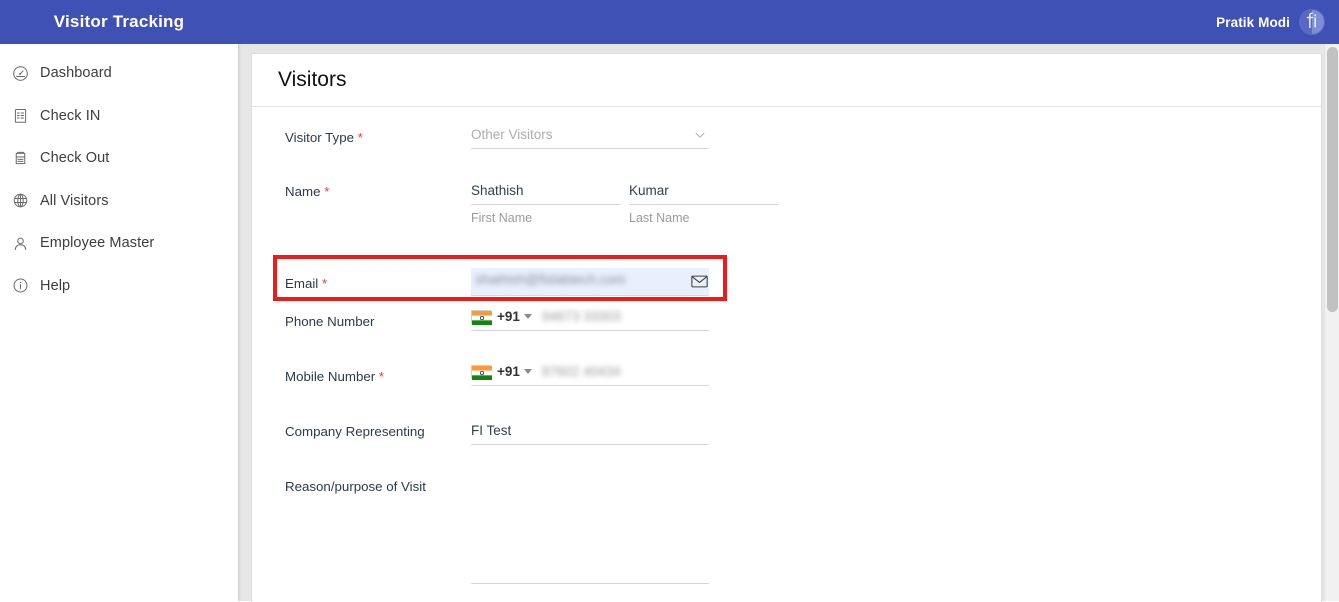  What do you see at coordinates (378, 320) in the screenshot?
I see `phone-label: Phone Number` at bounding box center [378, 320].